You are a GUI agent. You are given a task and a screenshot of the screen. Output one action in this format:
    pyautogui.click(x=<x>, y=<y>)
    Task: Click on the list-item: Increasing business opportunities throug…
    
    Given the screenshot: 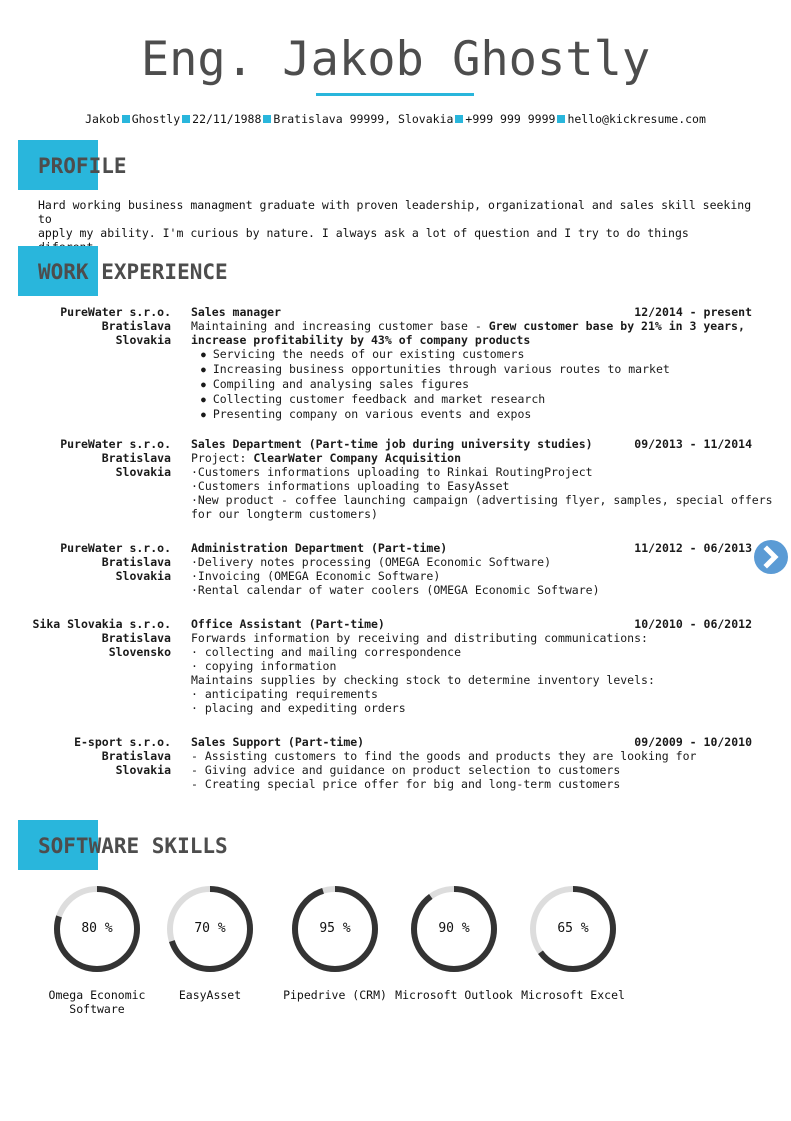 What is the action you would take?
    pyautogui.click(x=476, y=369)
    